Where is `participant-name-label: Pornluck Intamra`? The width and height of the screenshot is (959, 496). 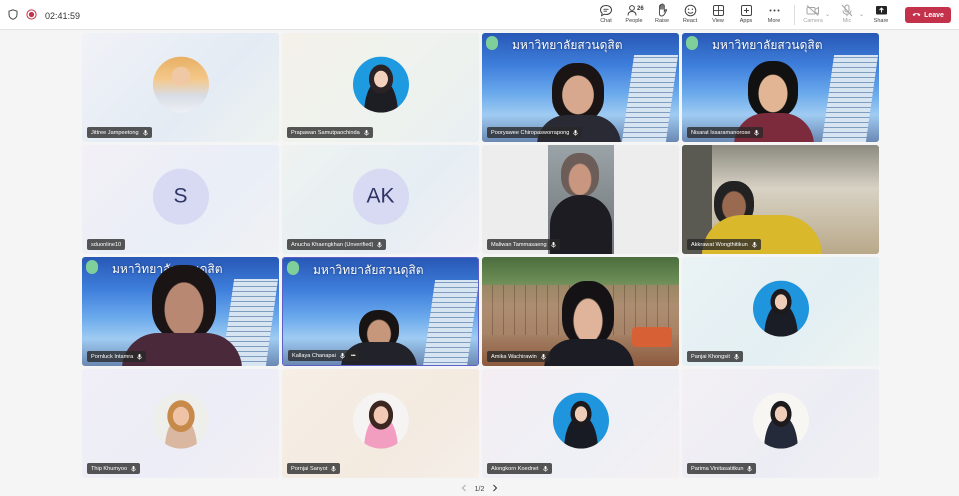
participant-name-label: Pornluck Intamra is located at coordinates (117, 356).